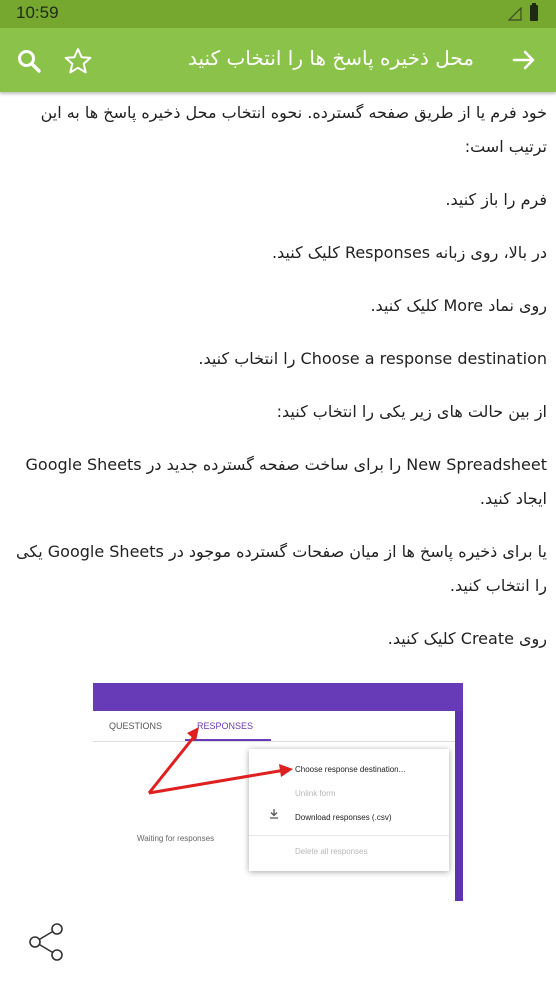 Image resolution: width=556 pixels, height=988 pixels. What do you see at coordinates (78, 61) in the screenshot?
I see `star-outline-icon` at bounding box center [78, 61].